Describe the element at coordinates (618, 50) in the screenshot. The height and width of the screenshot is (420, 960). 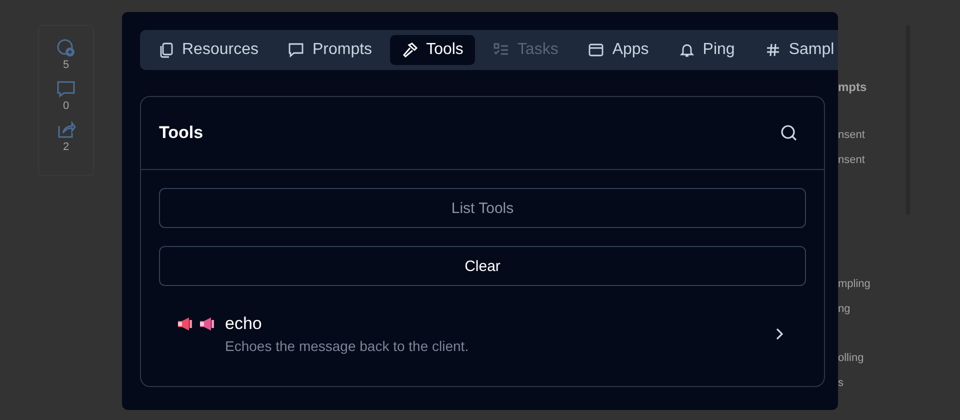
I see `tab: Apps` at that location.